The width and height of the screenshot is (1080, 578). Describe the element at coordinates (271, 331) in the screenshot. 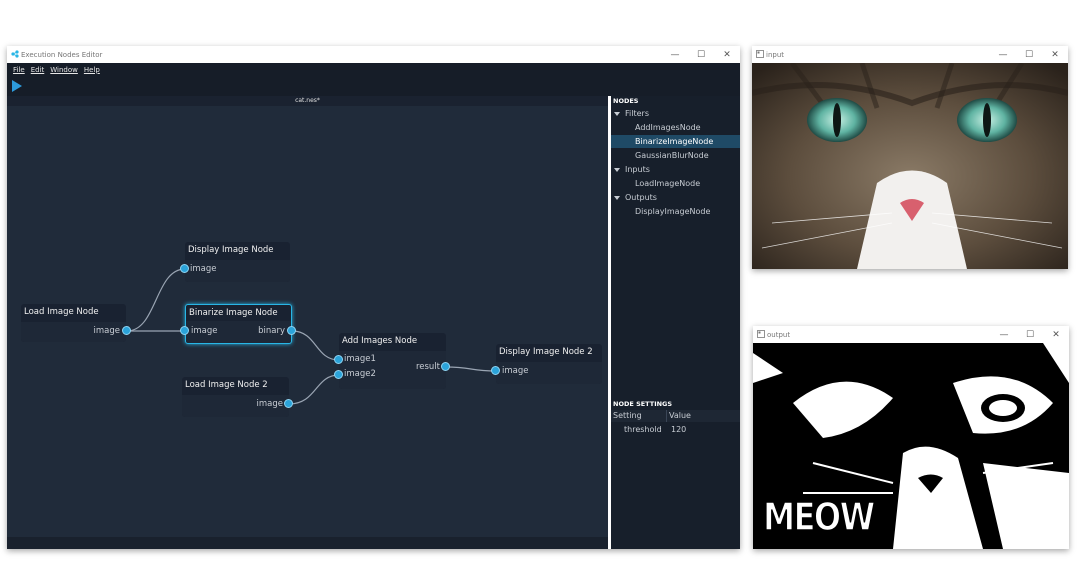

I see `port-label: binary` at that location.